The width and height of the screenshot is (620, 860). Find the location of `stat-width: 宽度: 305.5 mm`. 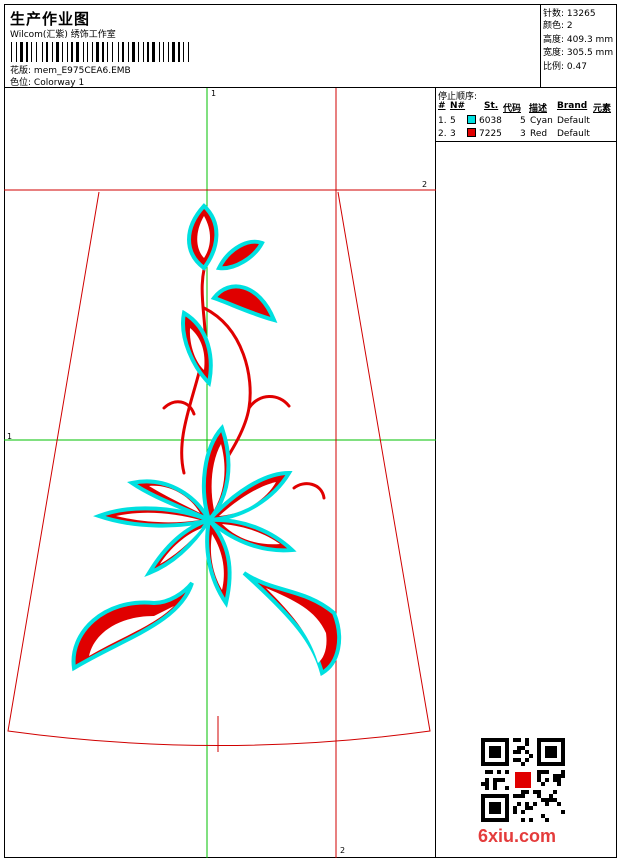

stat-width: 宽度: 305.5 mm is located at coordinates (578, 51).